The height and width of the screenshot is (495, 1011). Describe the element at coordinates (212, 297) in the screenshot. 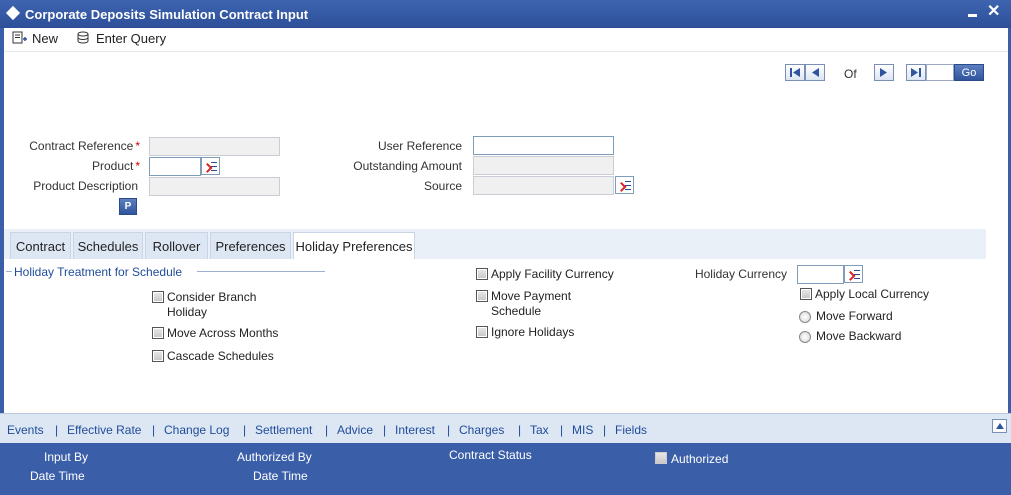

I see `consider-branch-holiday-line1: Consider Branch` at that location.